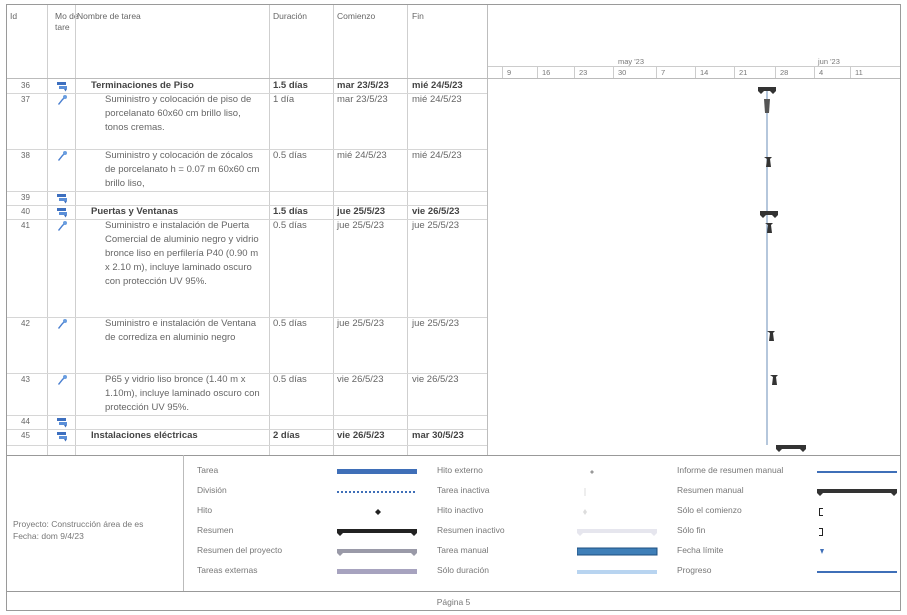  What do you see at coordinates (471, 530) in the screenshot?
I see `legend-label: Resumen inactivo` at bounding box center [471, 530].